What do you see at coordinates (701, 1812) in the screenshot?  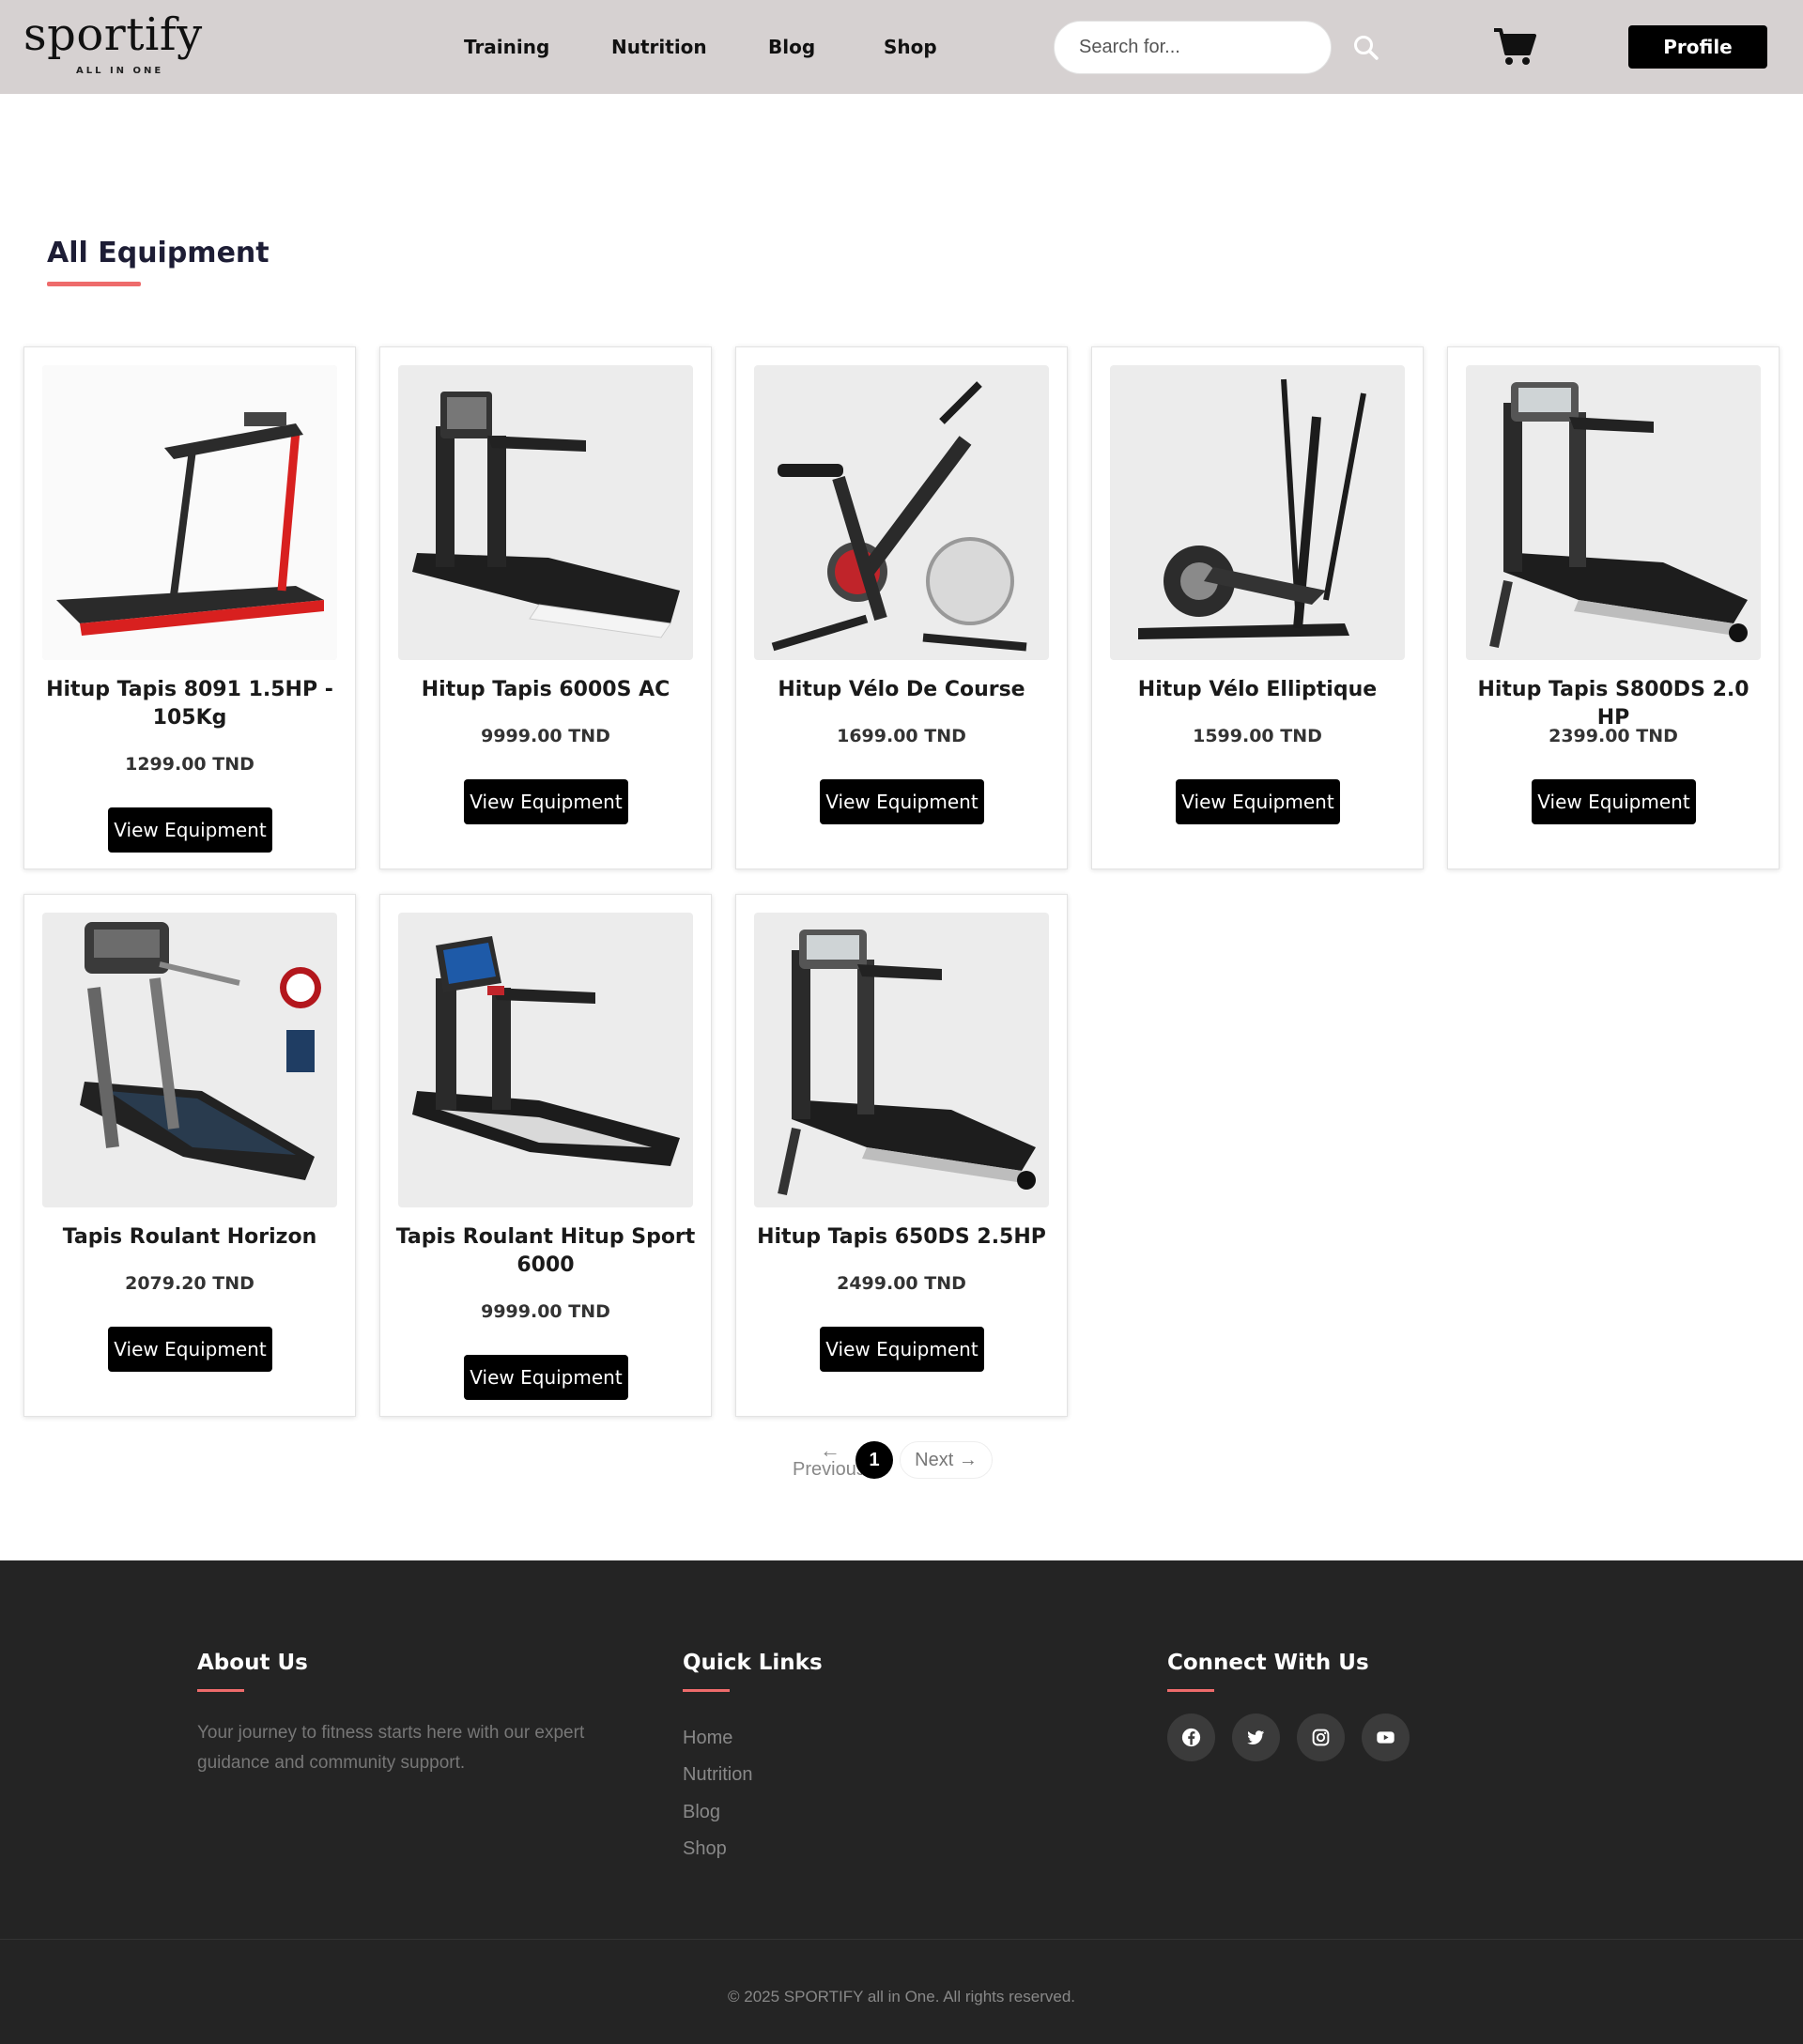 I see `footer-link-blog: Blog` at bounding box center [701, 1812].